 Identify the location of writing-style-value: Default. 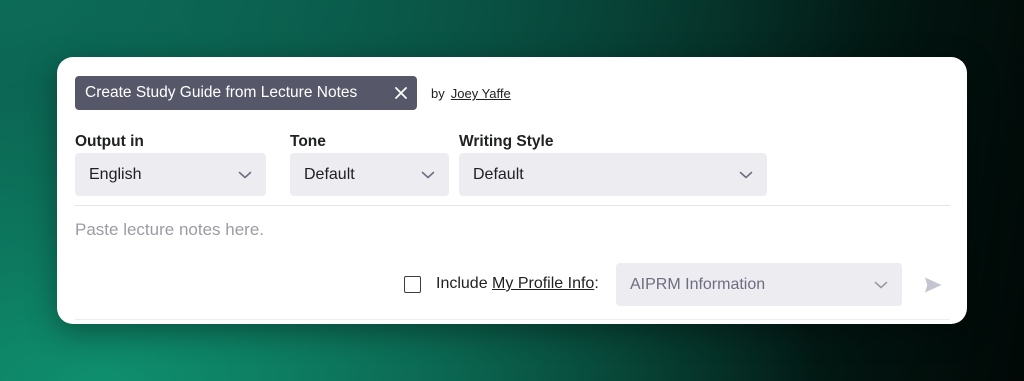
(498, 174).